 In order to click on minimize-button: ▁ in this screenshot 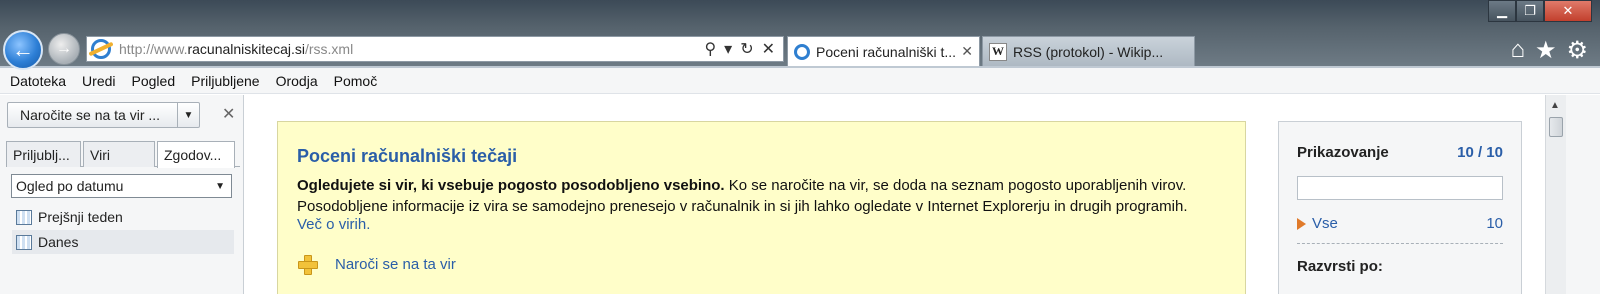, I will do `click(1502, 11)`.